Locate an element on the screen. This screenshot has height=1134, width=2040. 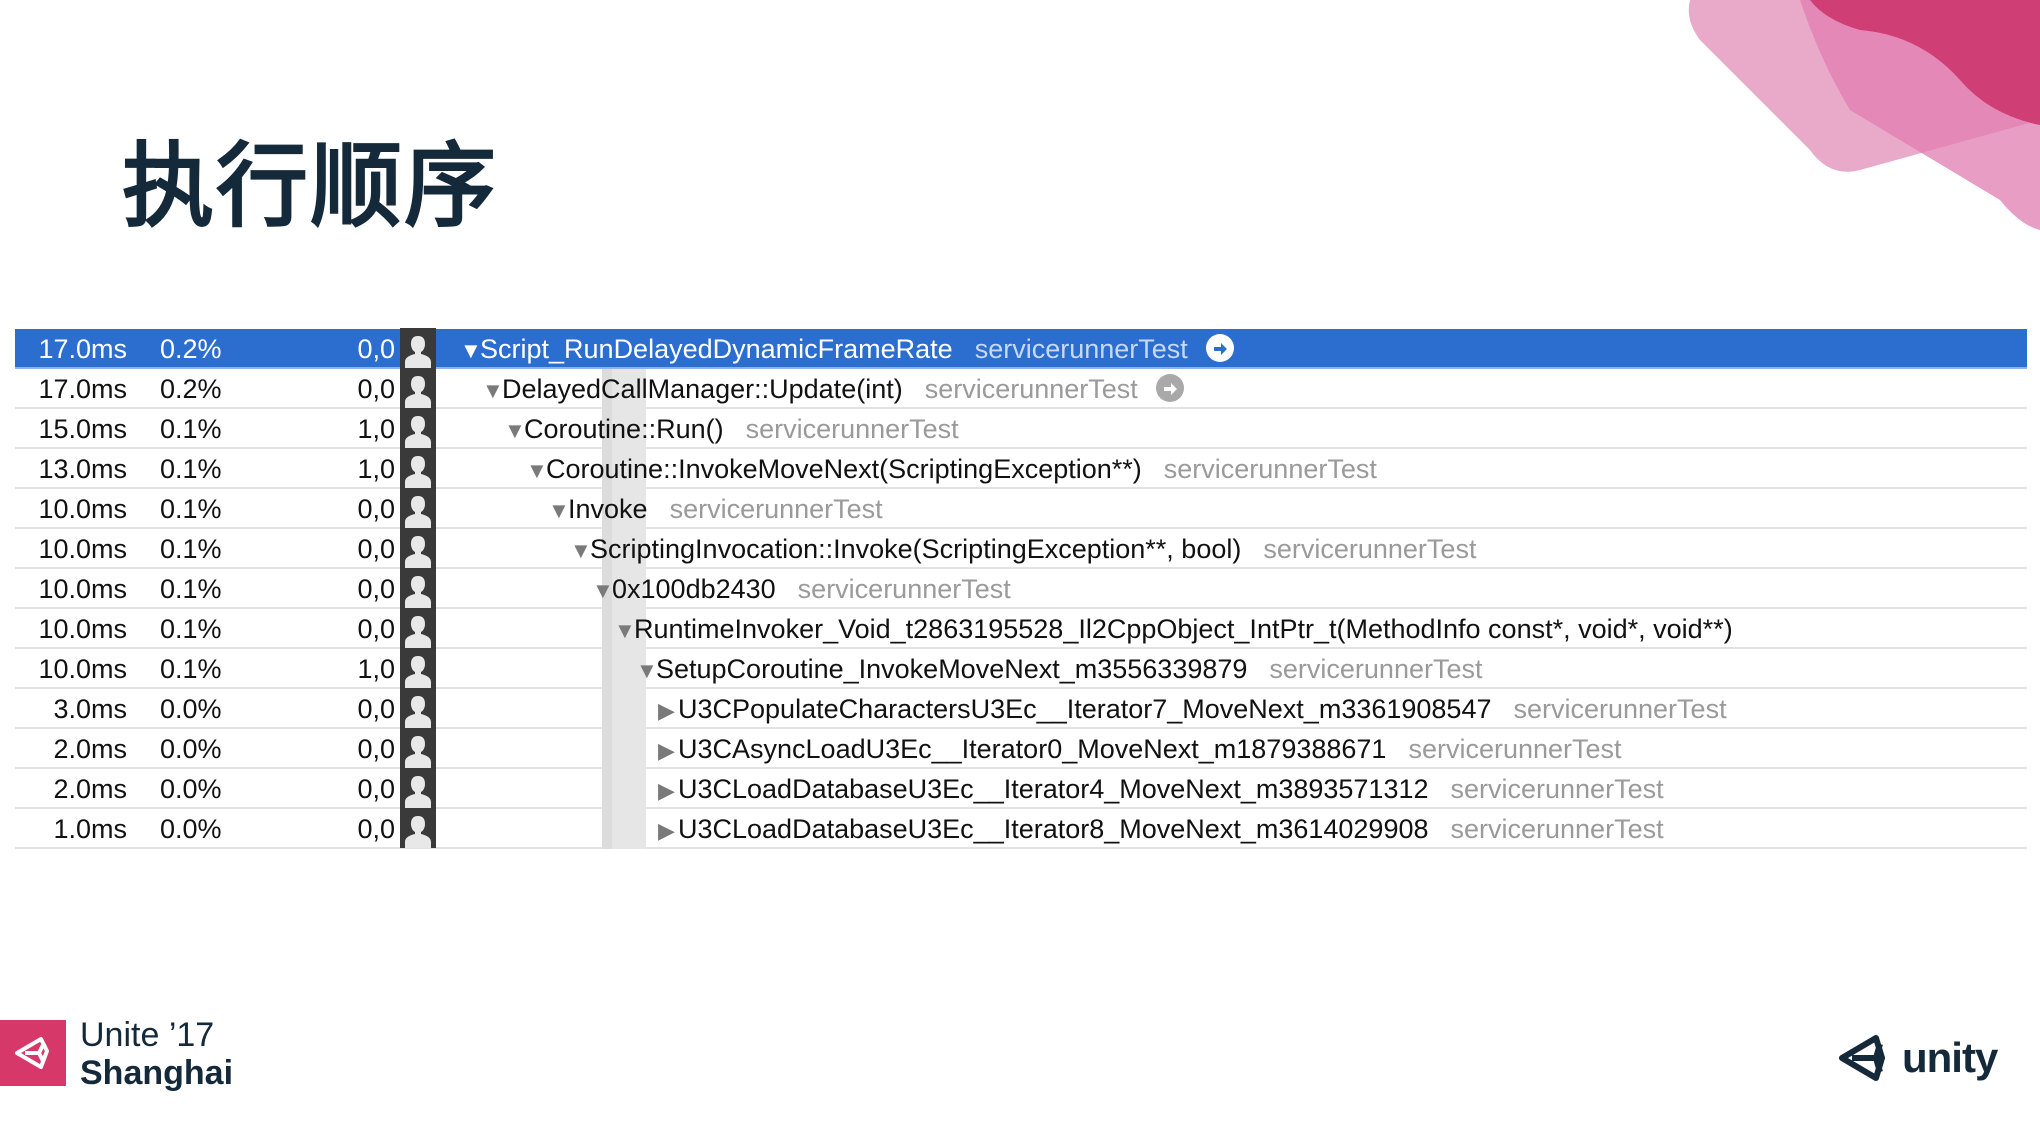
unity-logo-icon is located at coordinates (32, 1053).